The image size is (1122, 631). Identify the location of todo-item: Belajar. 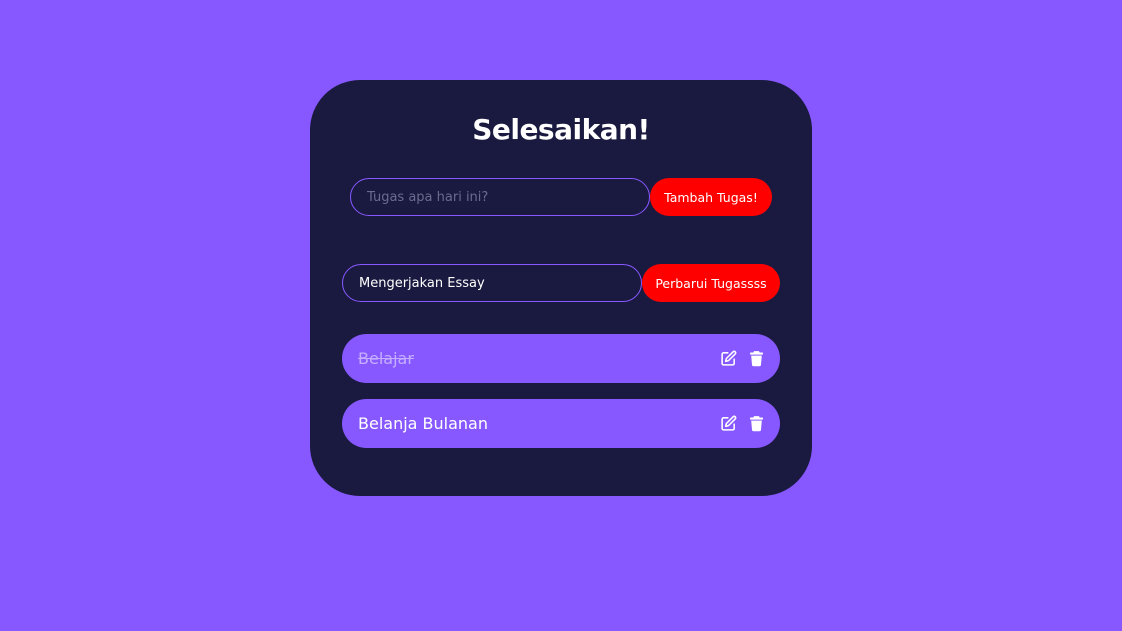
(561, 358).